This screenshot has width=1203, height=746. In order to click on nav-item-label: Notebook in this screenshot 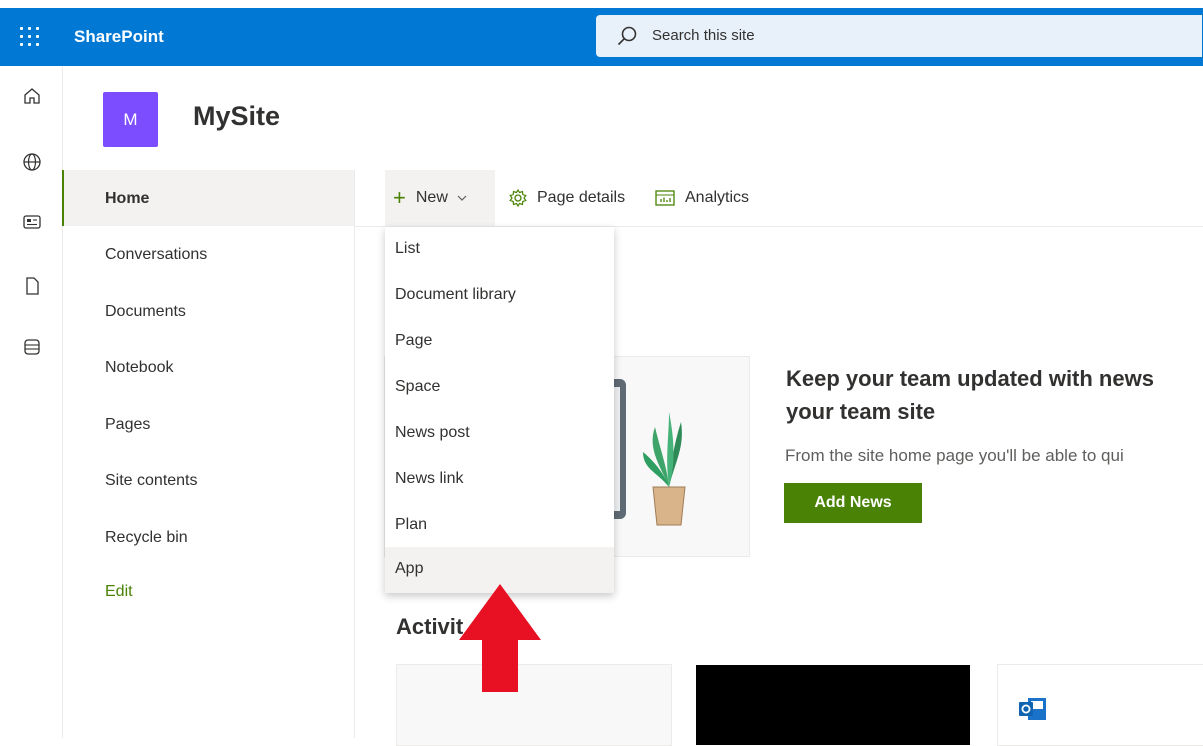, I will do `click(139, 367)`.